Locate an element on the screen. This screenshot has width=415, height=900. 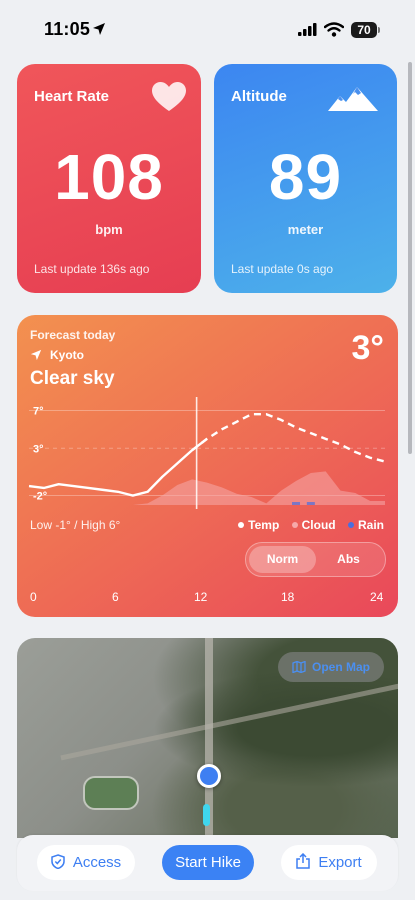
map-icon is located at coordinates (299, 667).